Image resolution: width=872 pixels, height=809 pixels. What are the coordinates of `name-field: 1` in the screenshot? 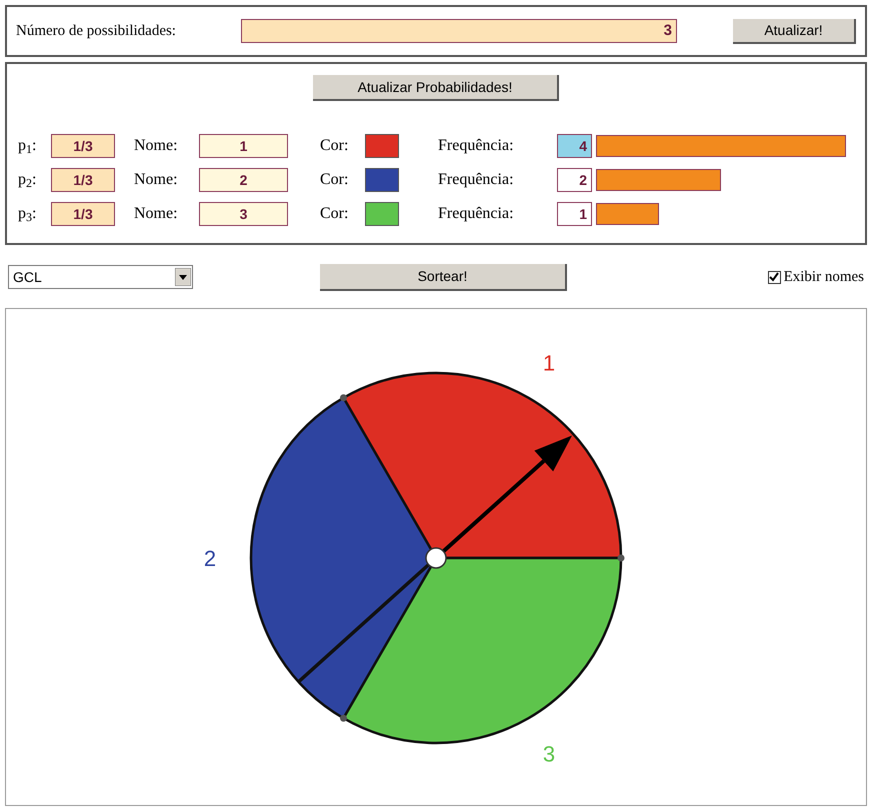 It's located at (243, 146).